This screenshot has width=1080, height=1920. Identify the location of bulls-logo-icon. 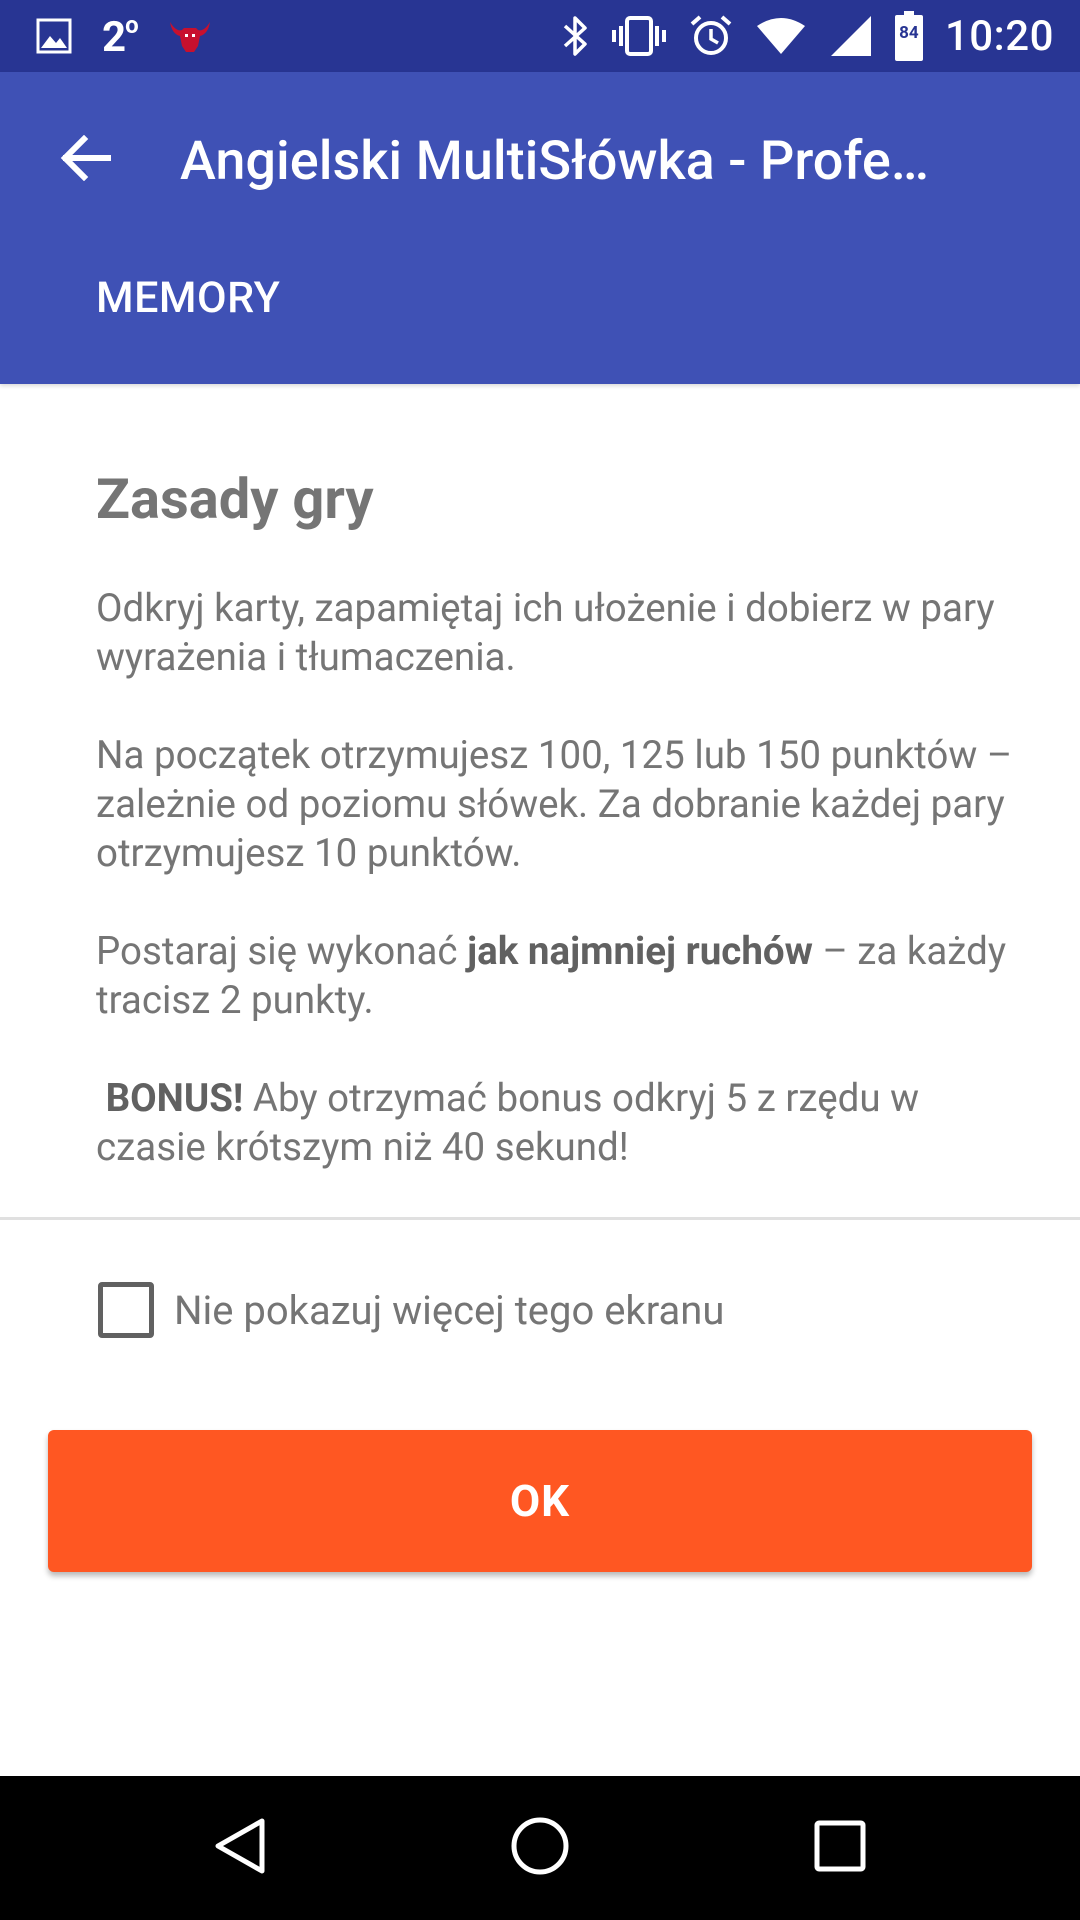
(190, 36).